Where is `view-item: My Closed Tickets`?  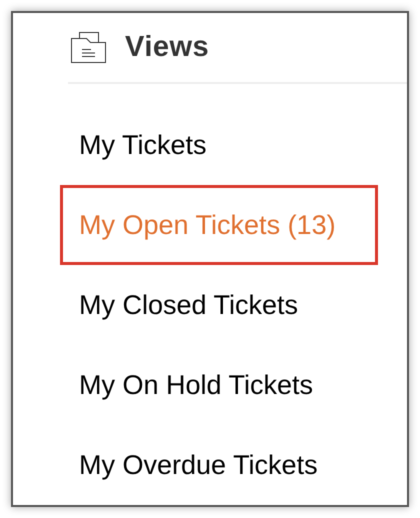 view-item: My Closed Tickets is located at coordinates (219, 305).